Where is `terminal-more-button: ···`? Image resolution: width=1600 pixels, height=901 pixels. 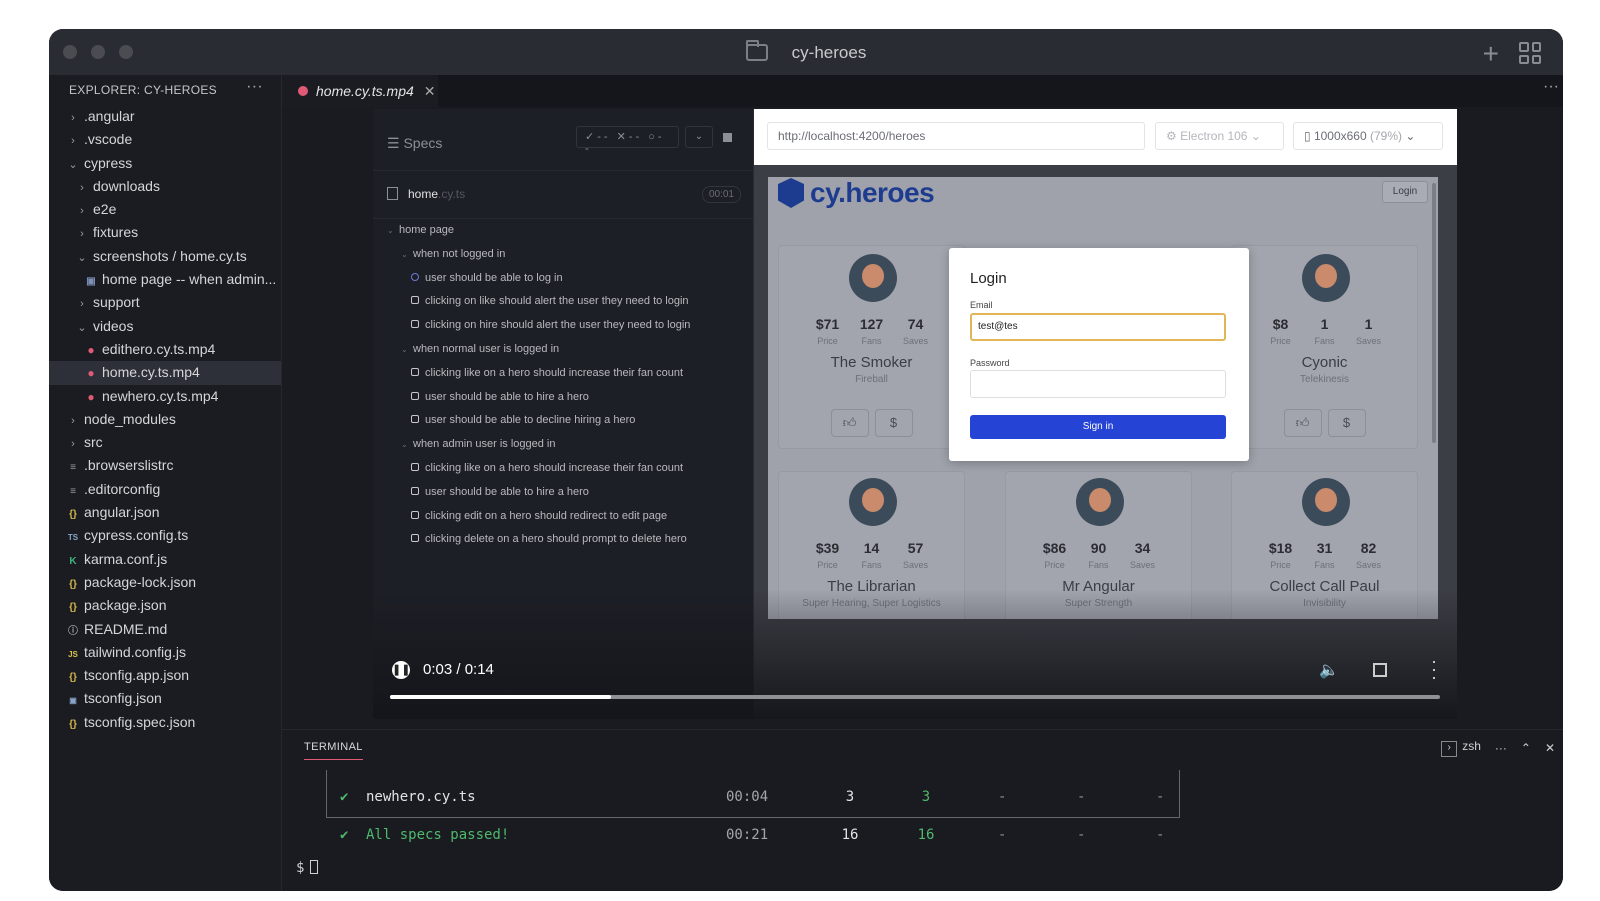
terminal-more-button: ··· is located at coordinates (1501, 748).